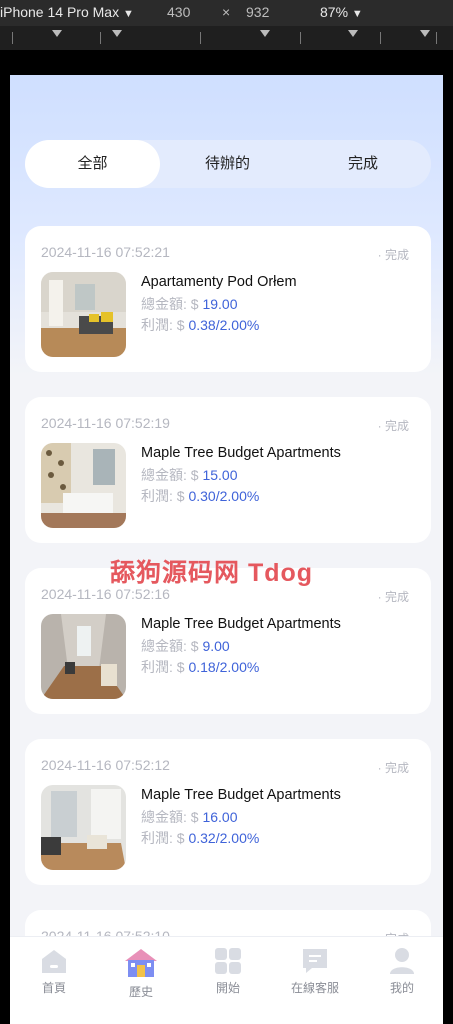 Image resolution: width=453 pixels, height=1024 pixels. I want to click on profit-row: 利潤: $ 0.38/2.00%, so click(200, 325).